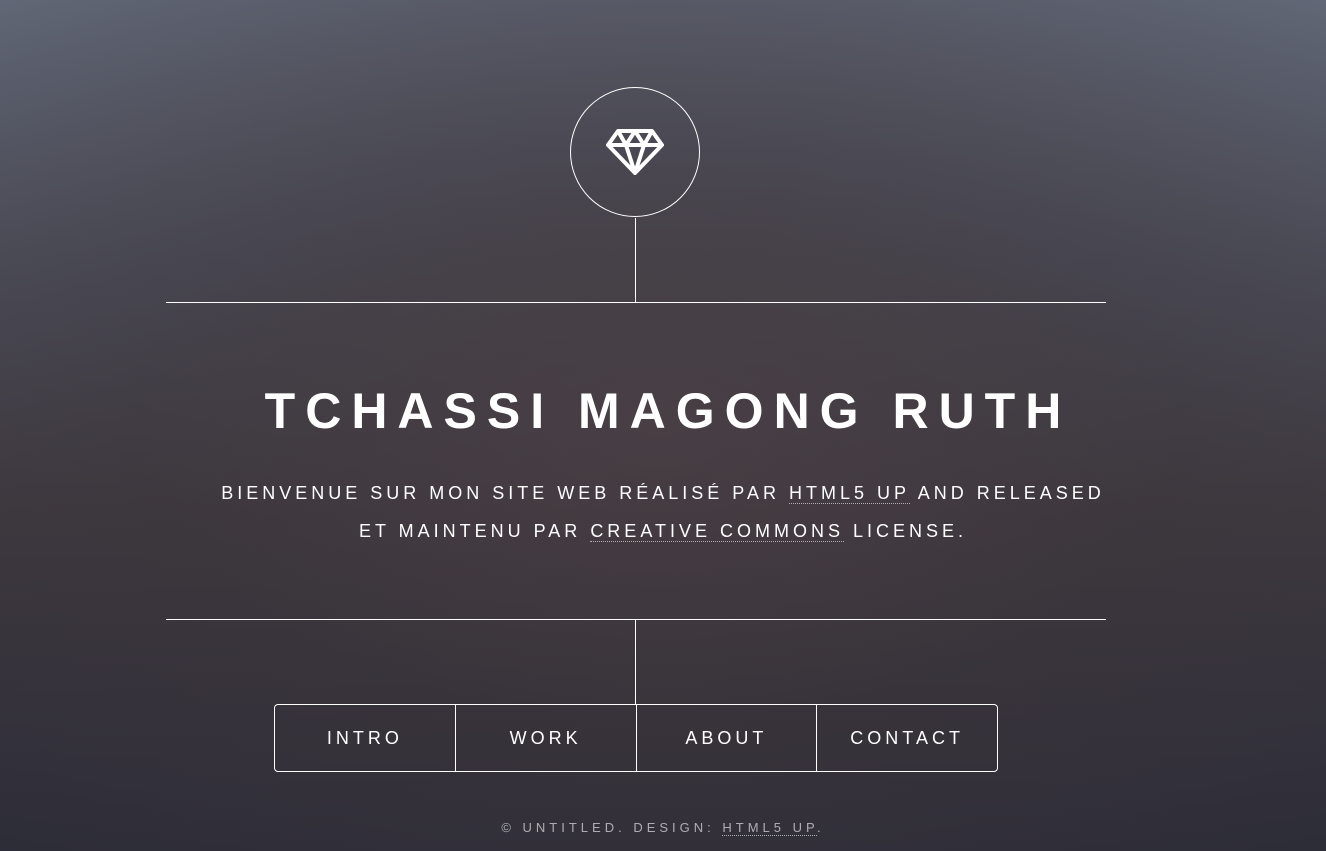 Image resolution: width=1326 pixels, height=851 pixels. I want to click on footer-html5up-link: HTML5 UP, so click(770, 828).